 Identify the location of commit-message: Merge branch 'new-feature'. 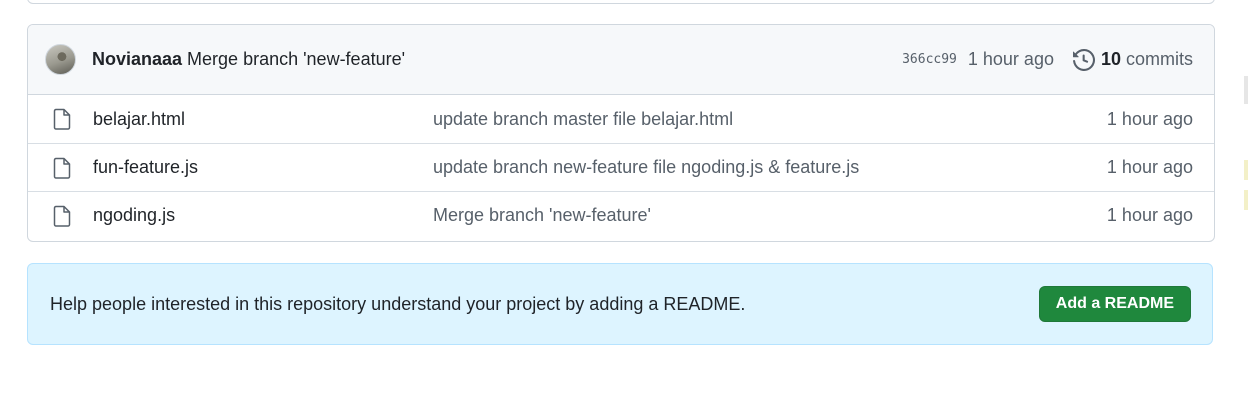
(296, 59).